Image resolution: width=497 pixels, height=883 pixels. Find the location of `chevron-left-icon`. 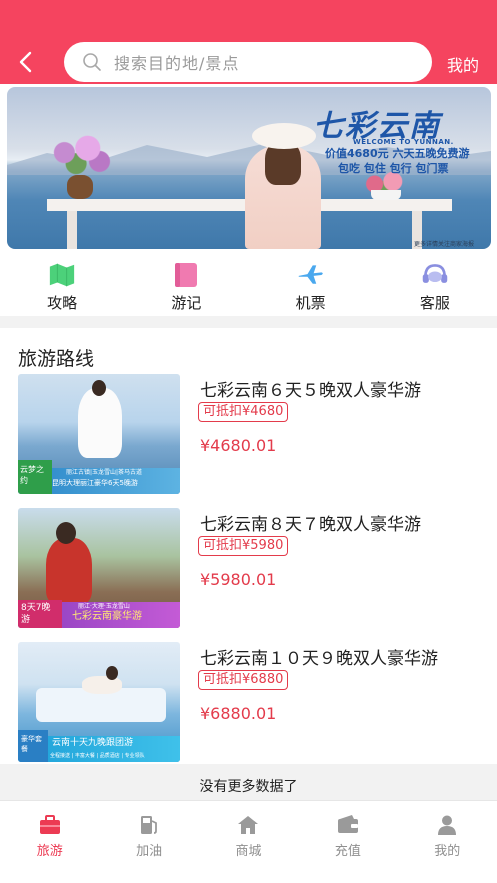

chevron-left-icon is located at coordinates (25, 62).